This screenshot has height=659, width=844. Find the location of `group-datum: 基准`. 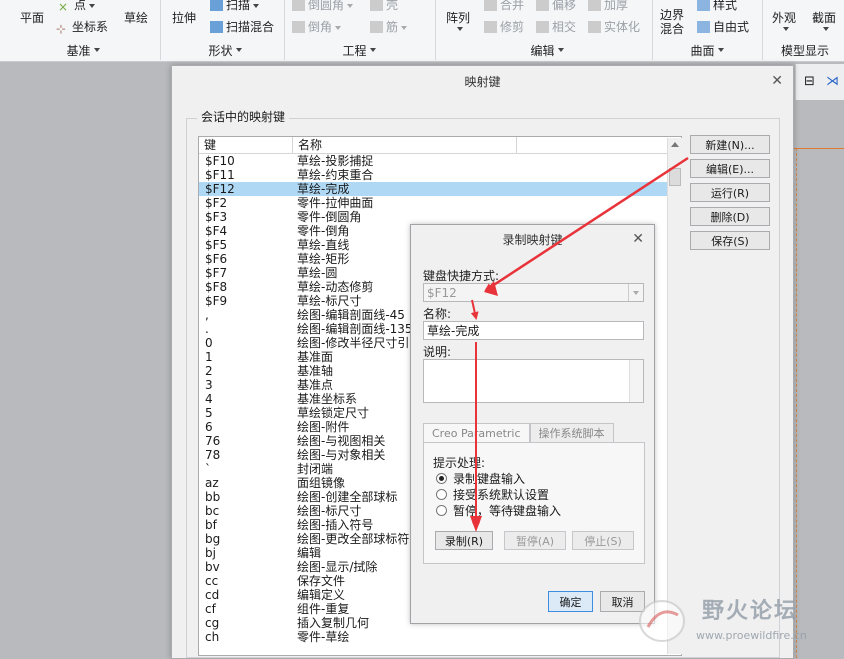

group-datum: 基准 is located at coordinates (83, 50).